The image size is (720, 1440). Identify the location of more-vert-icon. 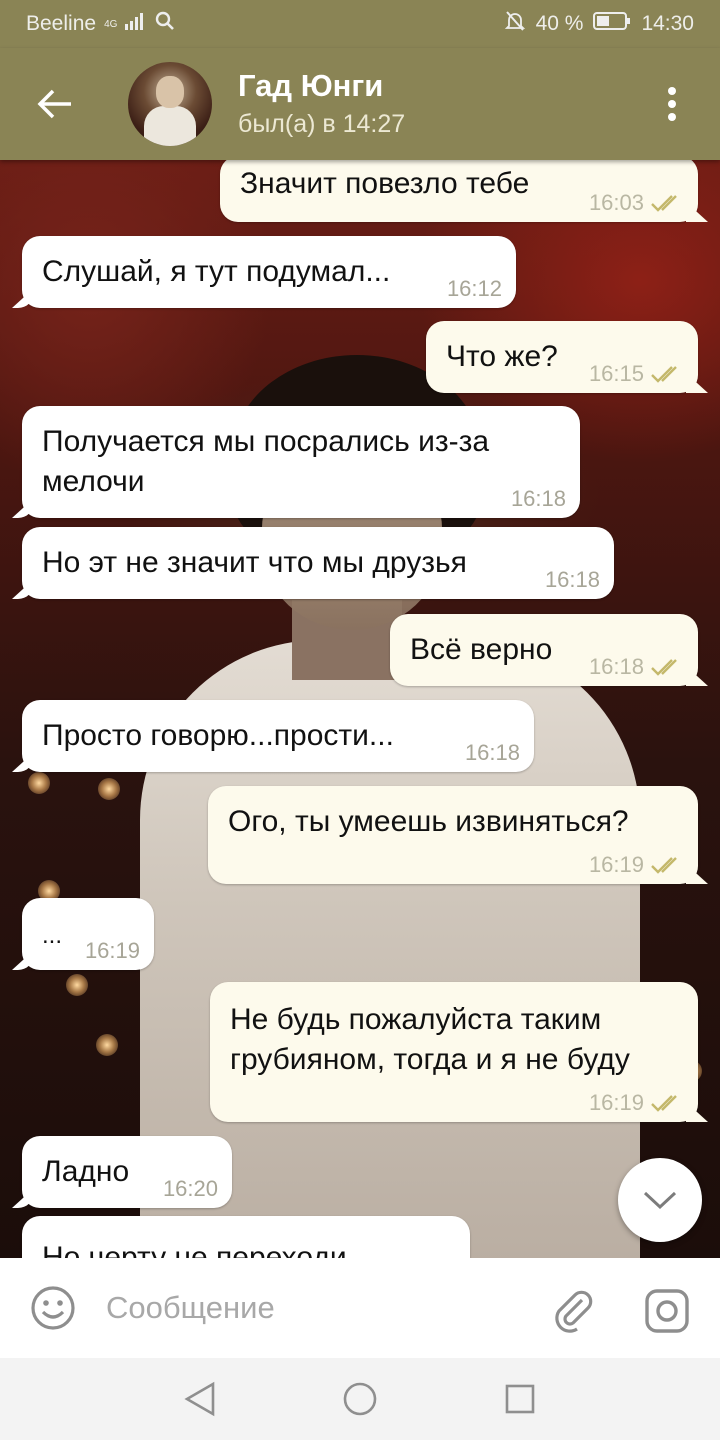
(672, 104).